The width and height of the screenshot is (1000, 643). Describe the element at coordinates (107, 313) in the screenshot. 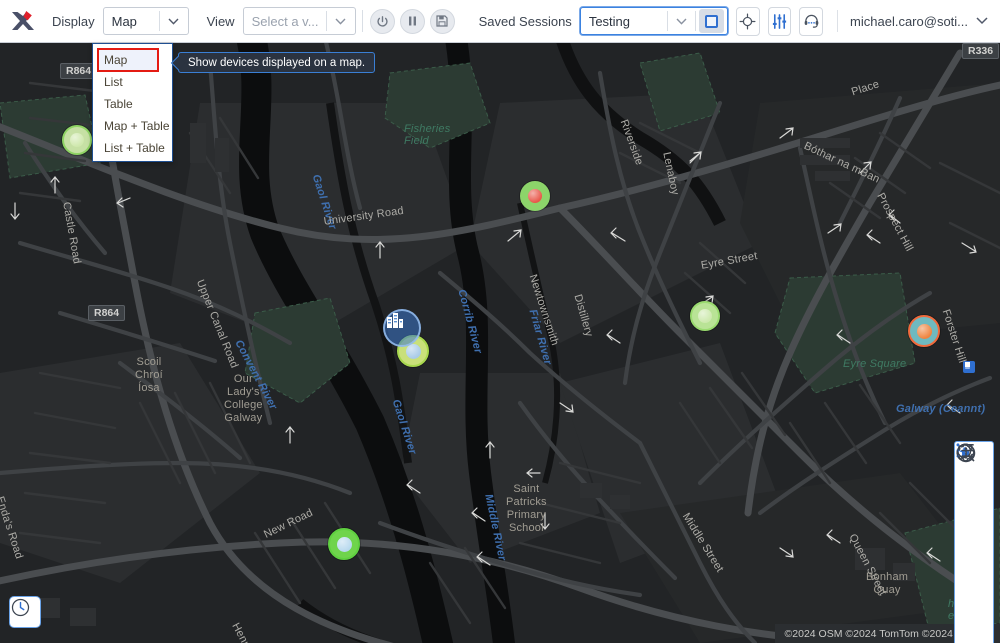

I see `route-shield-r864: R864` at that location.